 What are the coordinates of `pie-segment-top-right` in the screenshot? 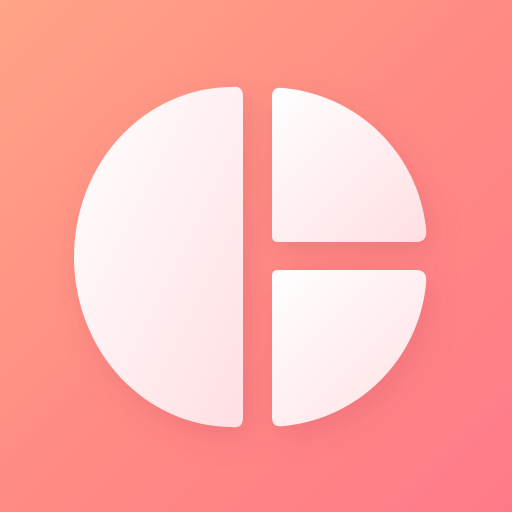 It's located at (349, 164).